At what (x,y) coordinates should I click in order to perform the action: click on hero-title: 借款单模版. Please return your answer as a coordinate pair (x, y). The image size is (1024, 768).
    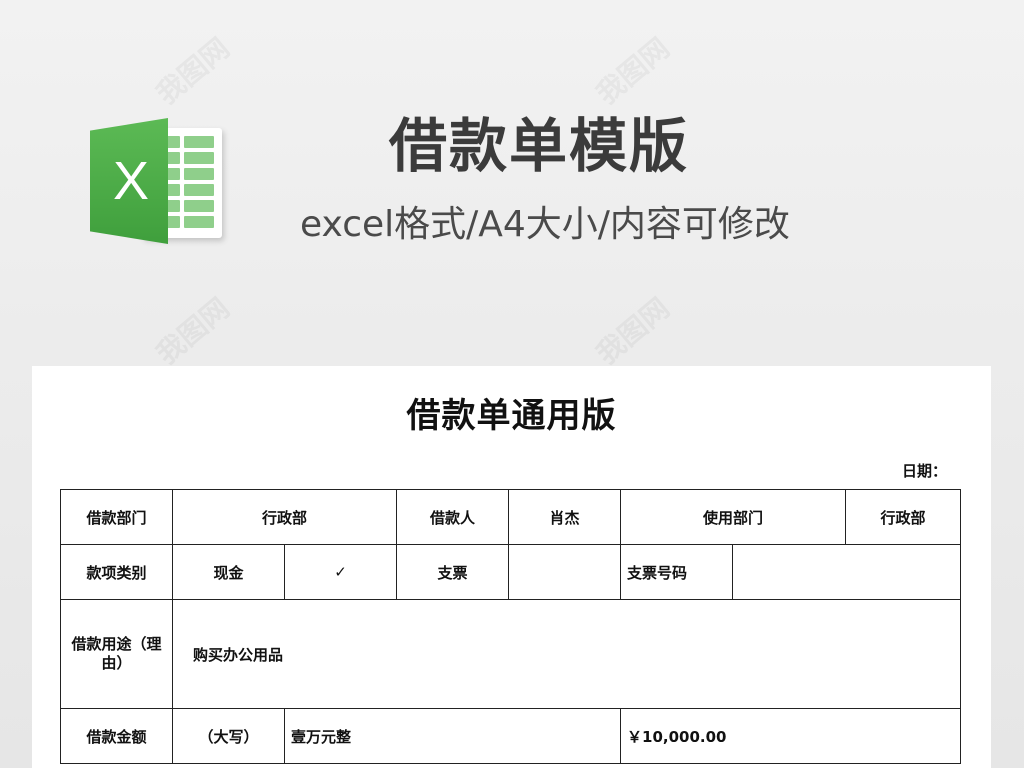
    Looking at the image, I should click on (538, 146).